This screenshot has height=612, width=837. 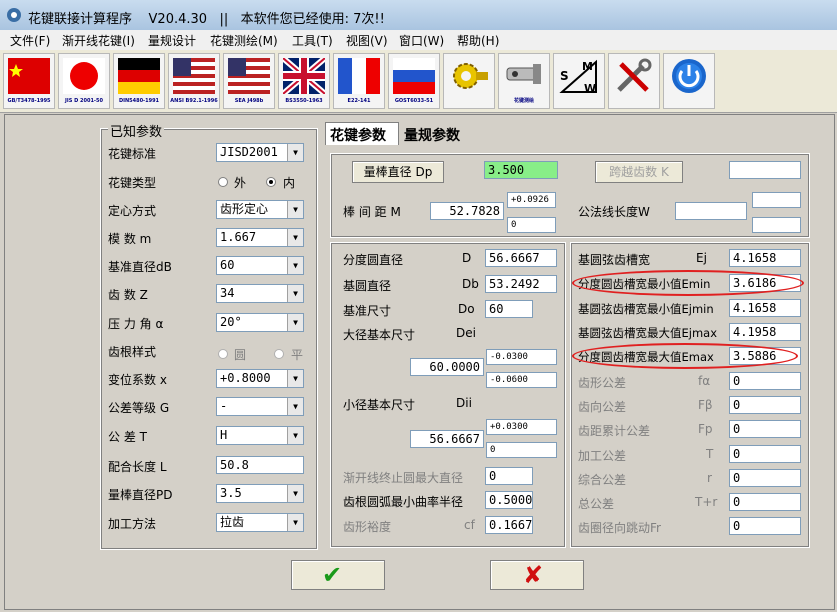 What do you see at coordinates (359, 81) in the screenshot?
I see `france-flag-button: E22-141` at bounding box center [359, 81].